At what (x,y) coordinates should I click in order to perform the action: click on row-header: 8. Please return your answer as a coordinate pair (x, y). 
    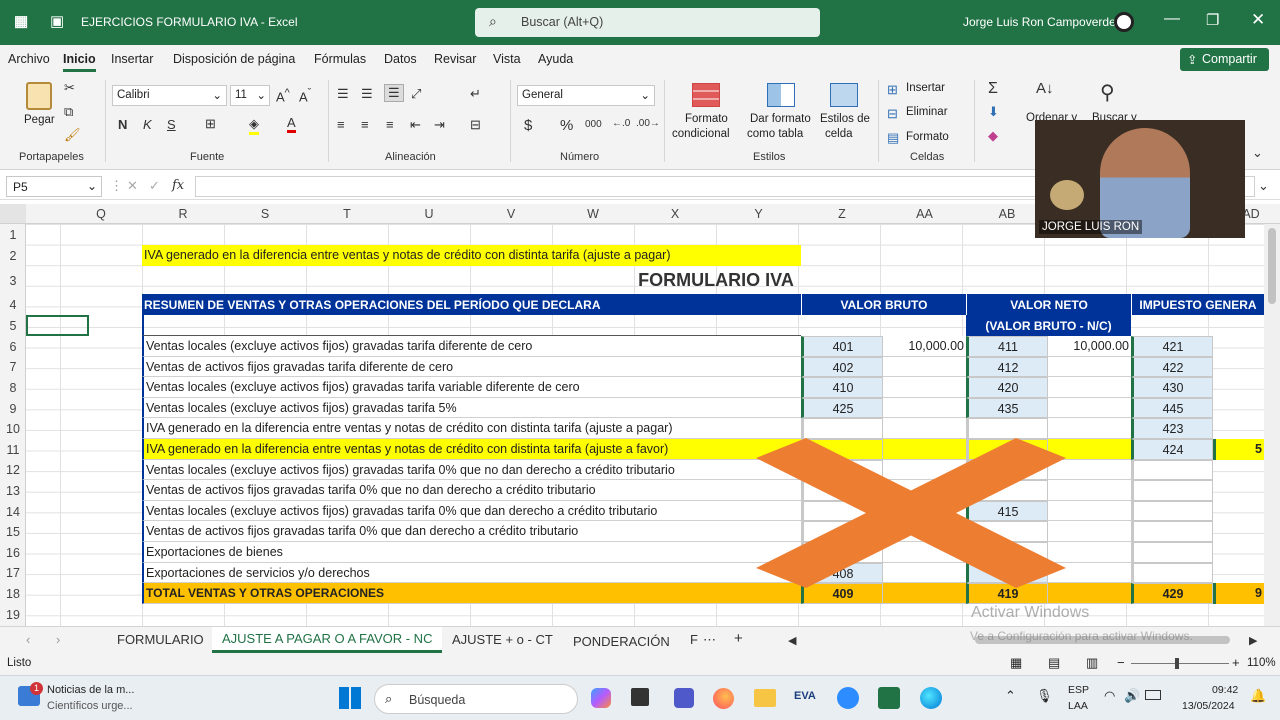
    Looking at the image, I should click on (13, 388).